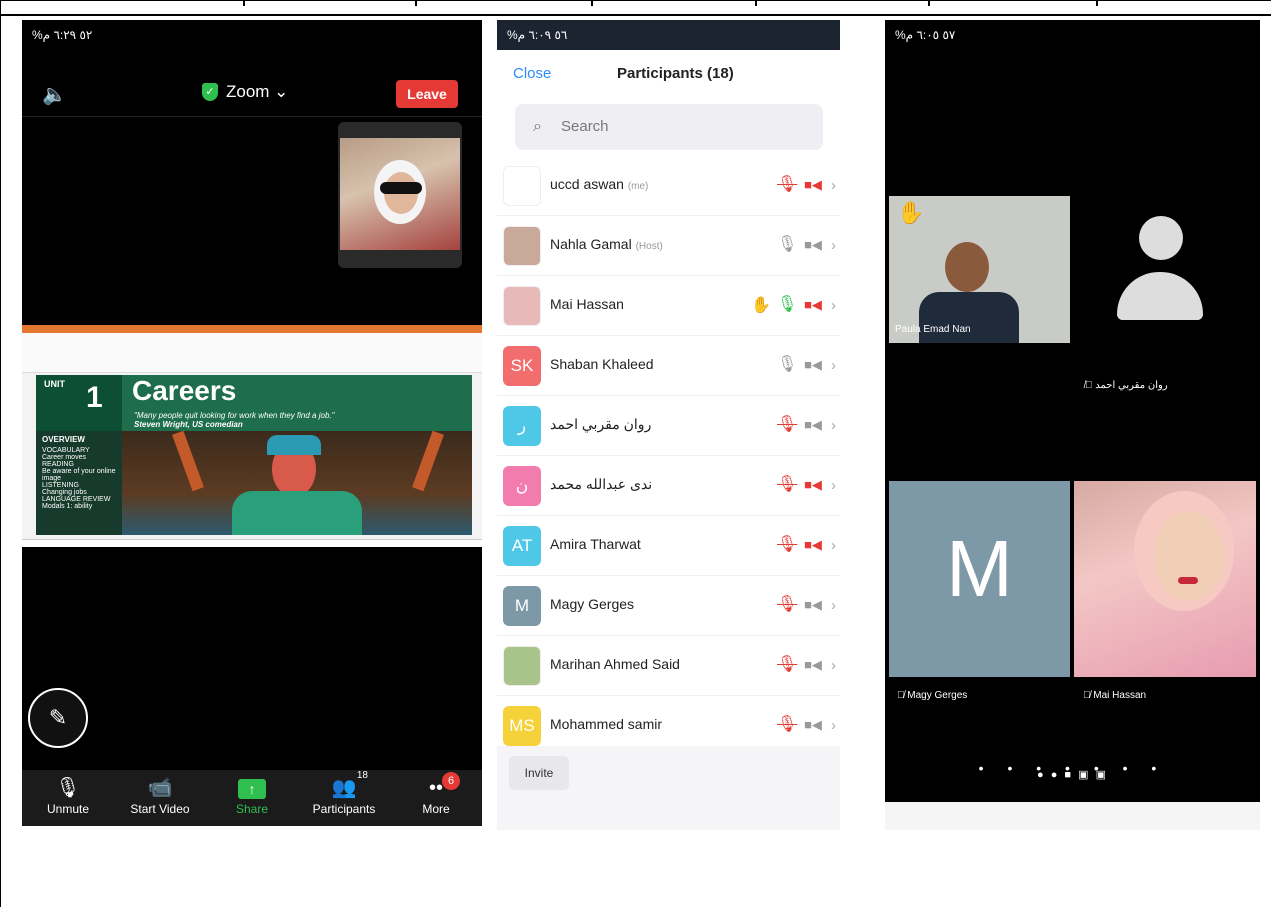 Image resolution: width=1271 pixels, height=907 pixels. Describe the element at coordinates (649, 246) in the screenshot. I see `participant-role-tag: (Host)` at that location.